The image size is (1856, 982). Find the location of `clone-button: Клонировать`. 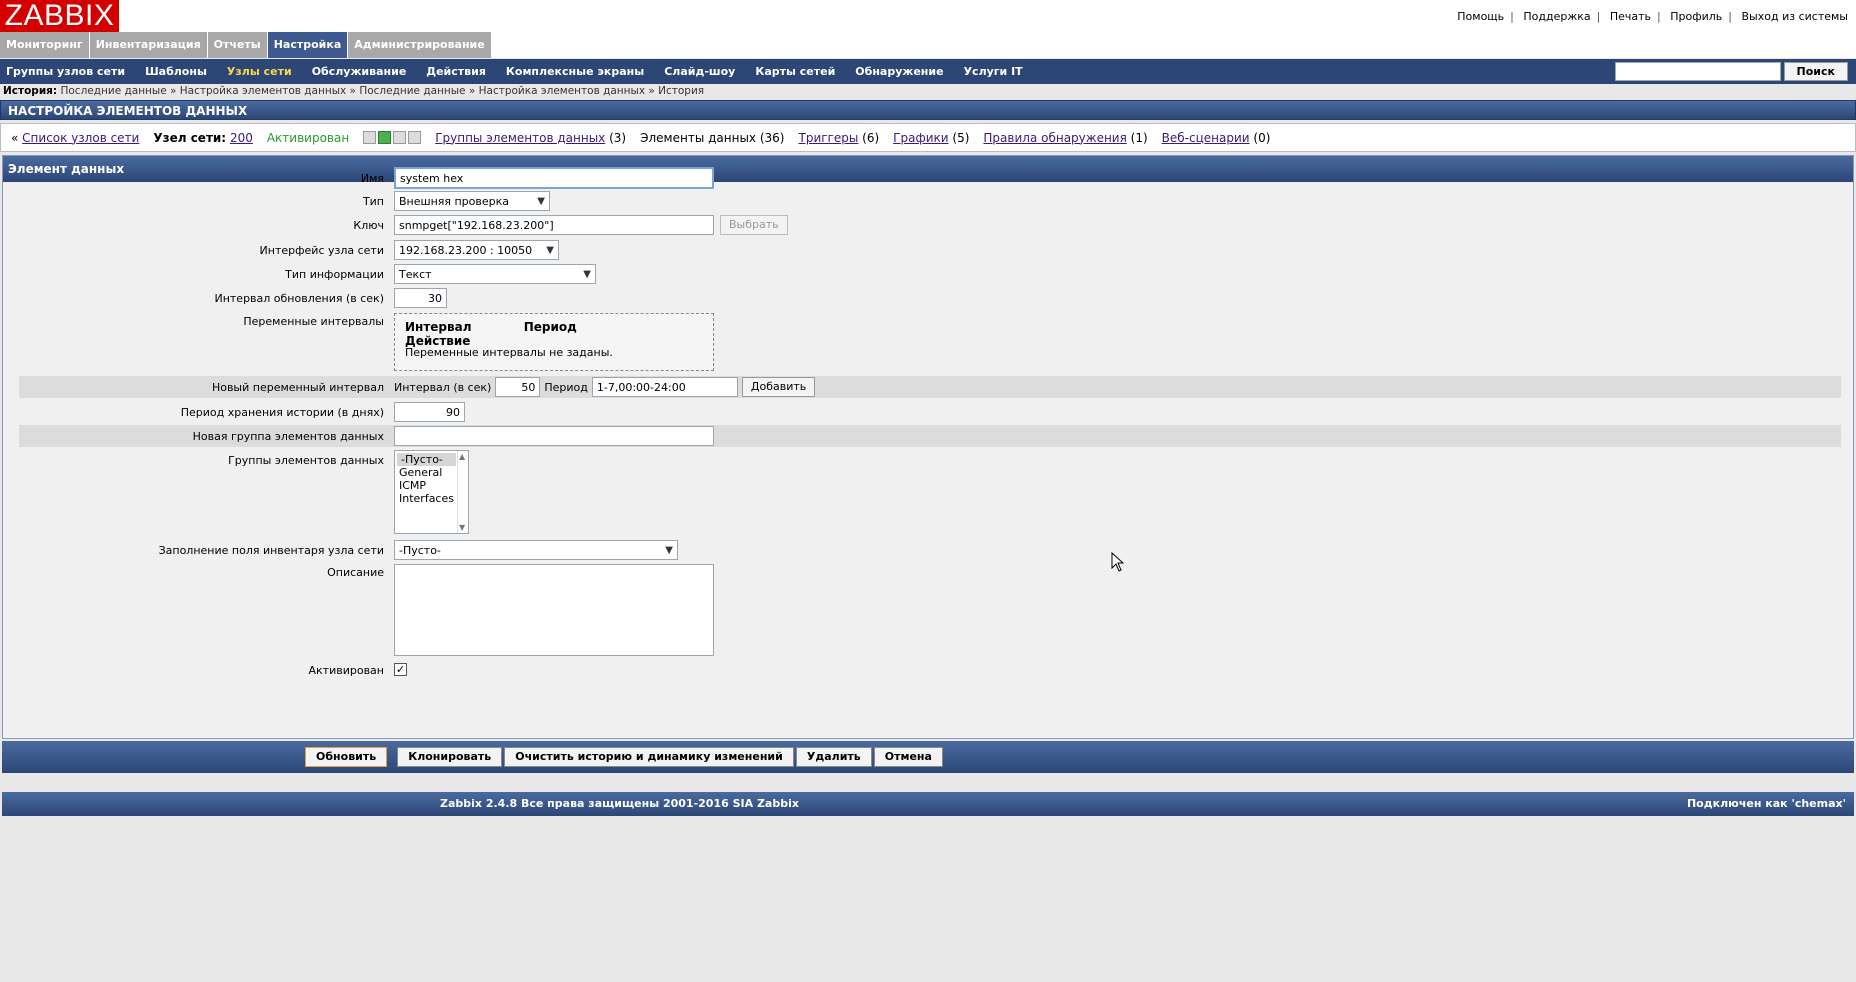

clone-button: Клонировать is located at coordinates (450, 757).